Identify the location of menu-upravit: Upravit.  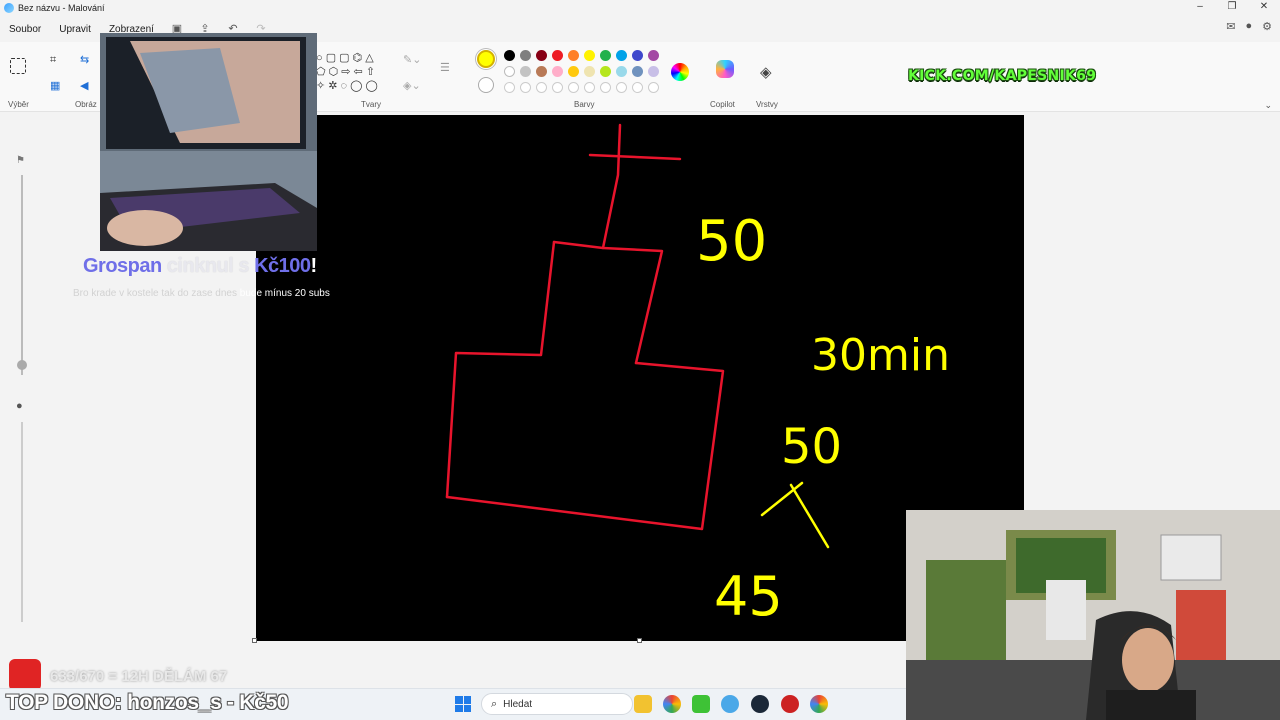
(75, 29).